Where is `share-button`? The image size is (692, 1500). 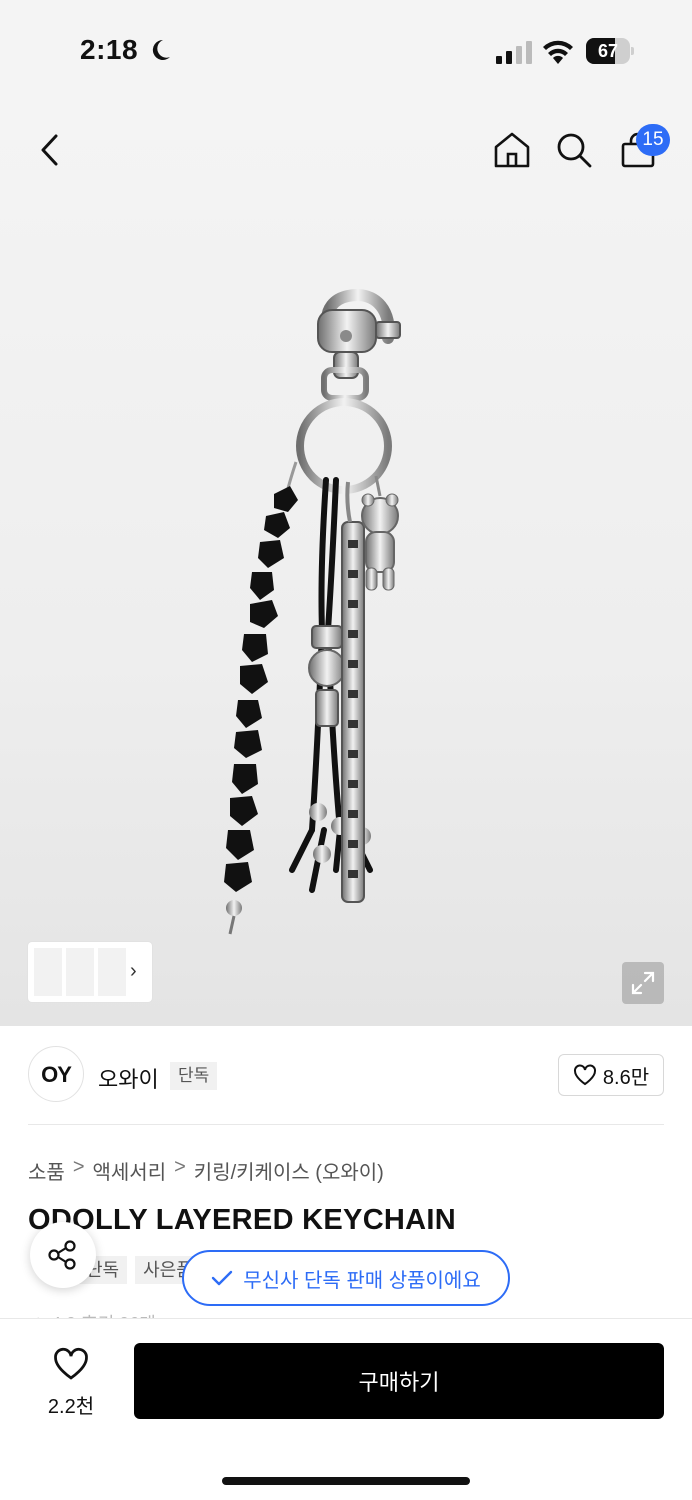
share-button is located at coordinates (63, 1255).